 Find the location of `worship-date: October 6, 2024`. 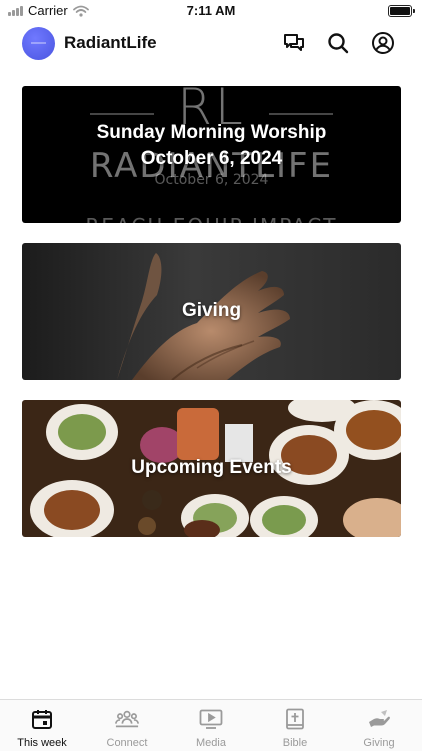

worship-date: October 6, 2024 is located at coordinates (211, 158).